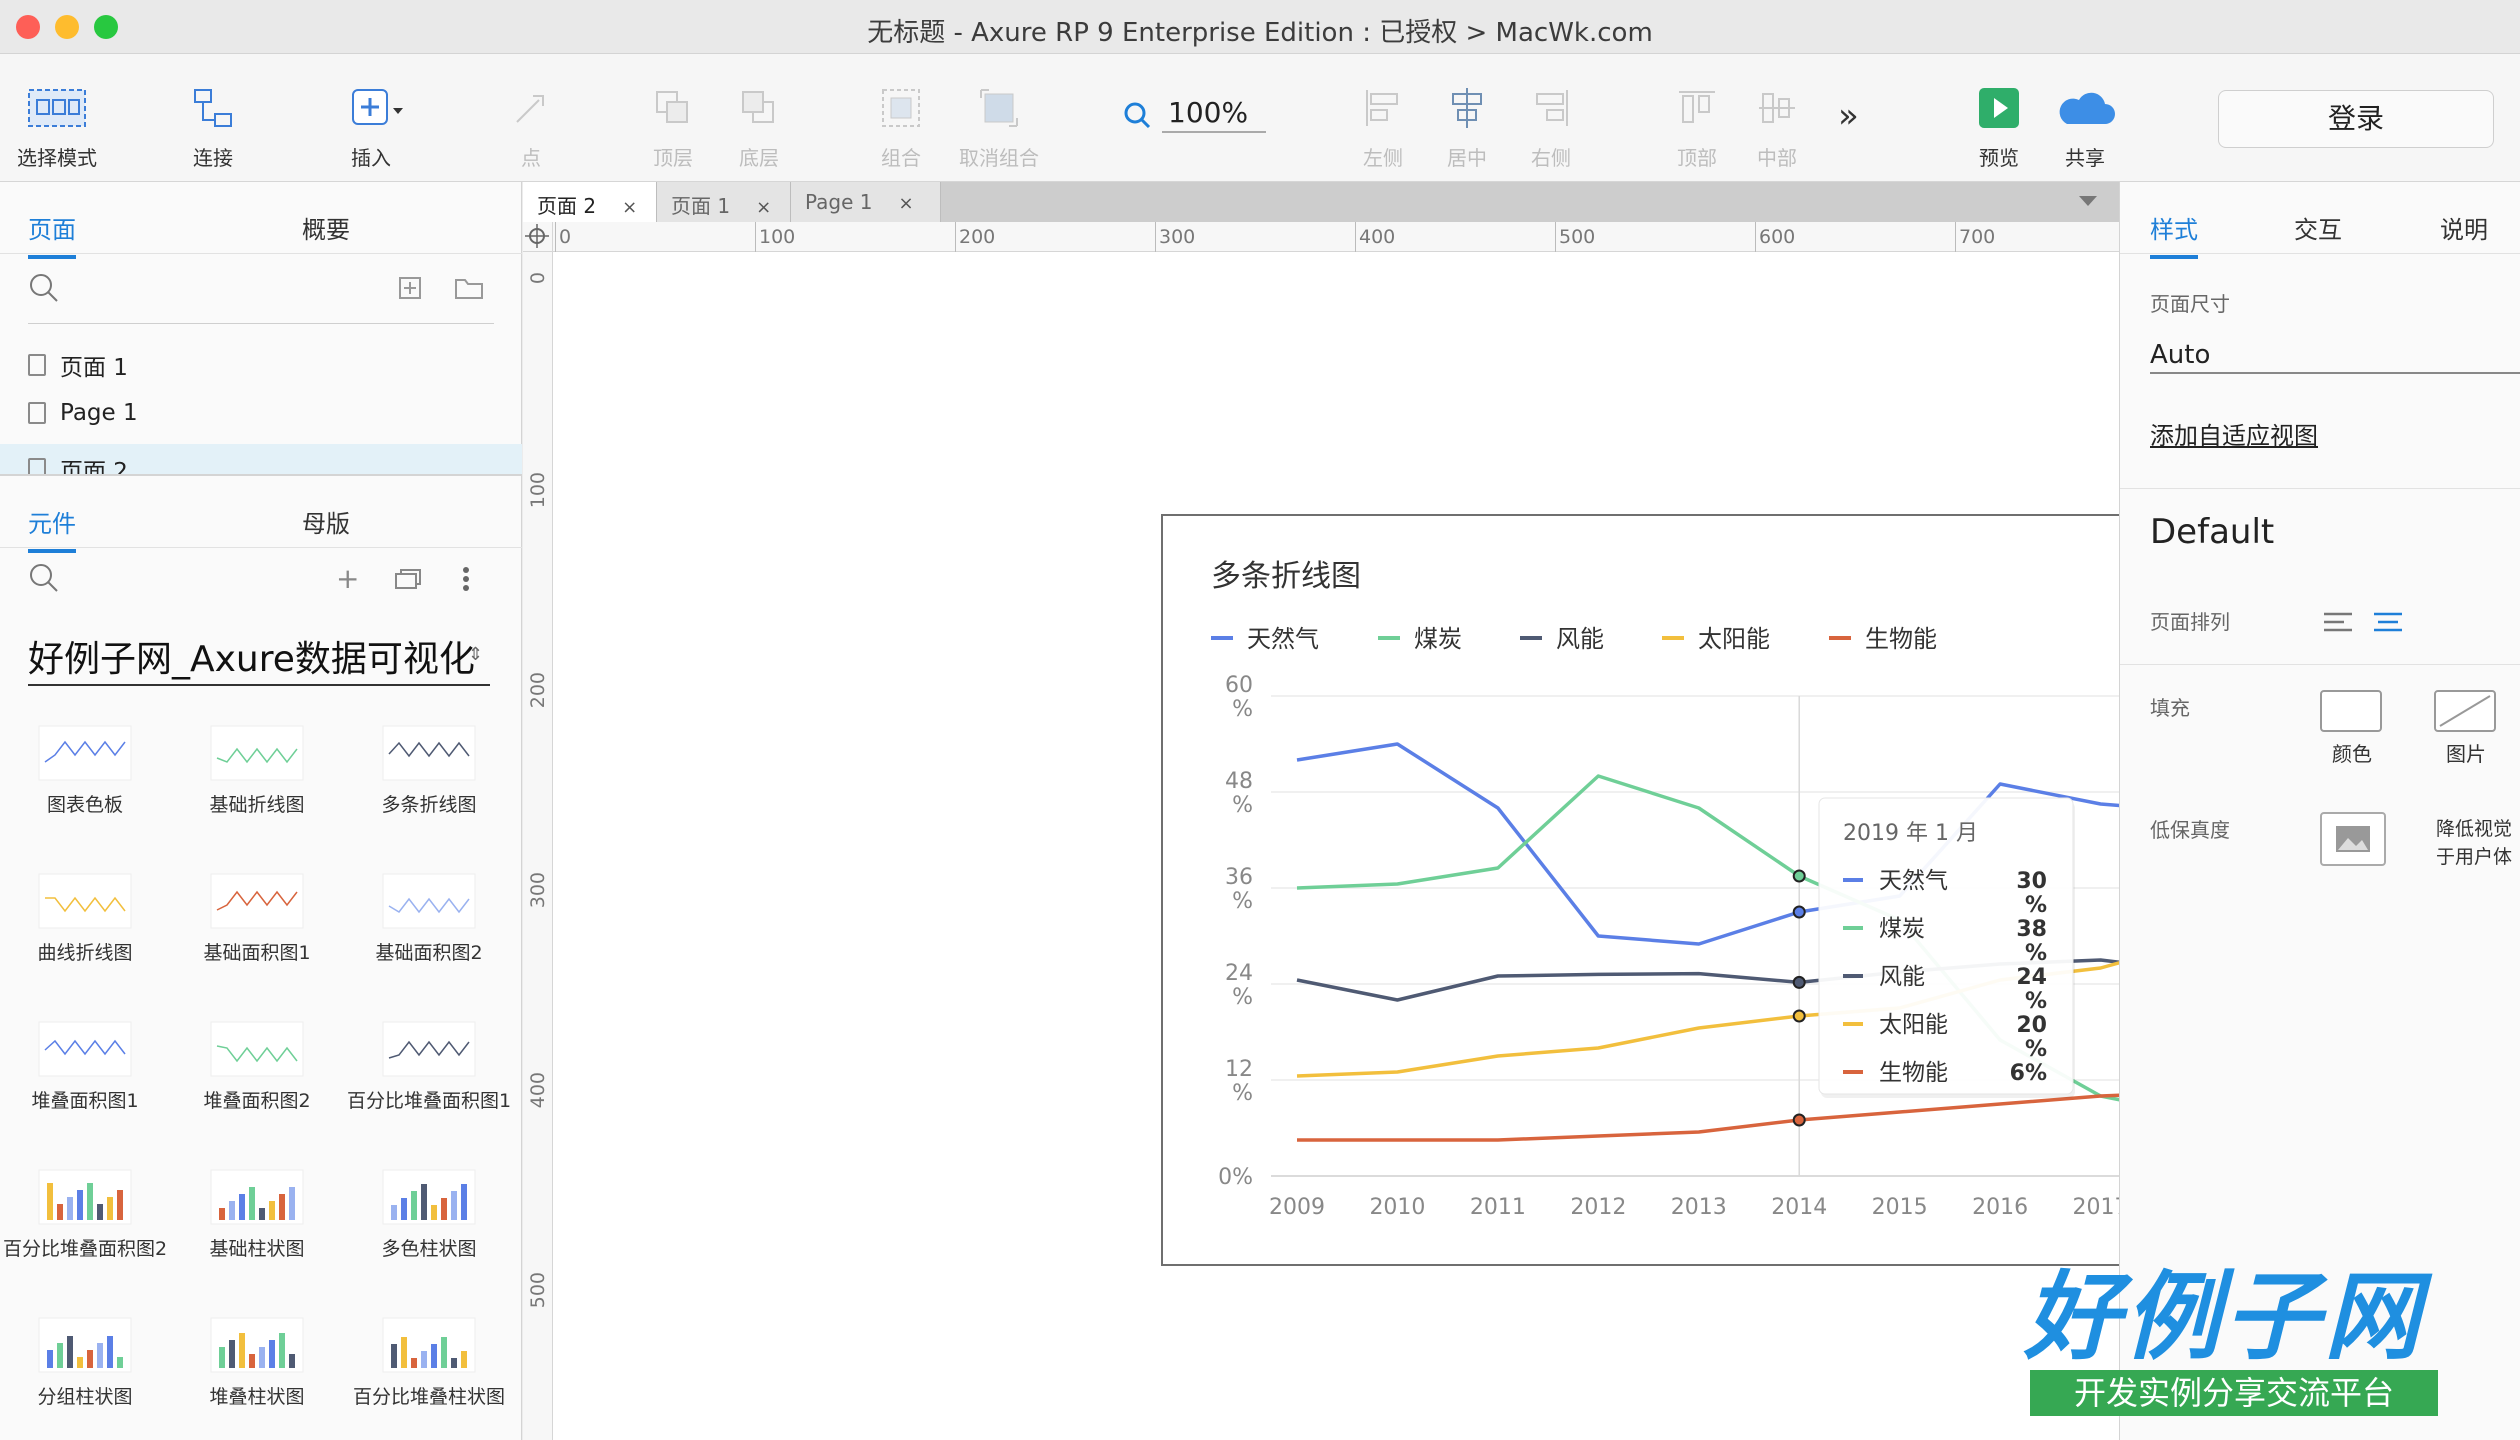 The image size is (2520, 1440). I want to click on library-select: 好例子网_Axure数据可视化, so click(259, 658).